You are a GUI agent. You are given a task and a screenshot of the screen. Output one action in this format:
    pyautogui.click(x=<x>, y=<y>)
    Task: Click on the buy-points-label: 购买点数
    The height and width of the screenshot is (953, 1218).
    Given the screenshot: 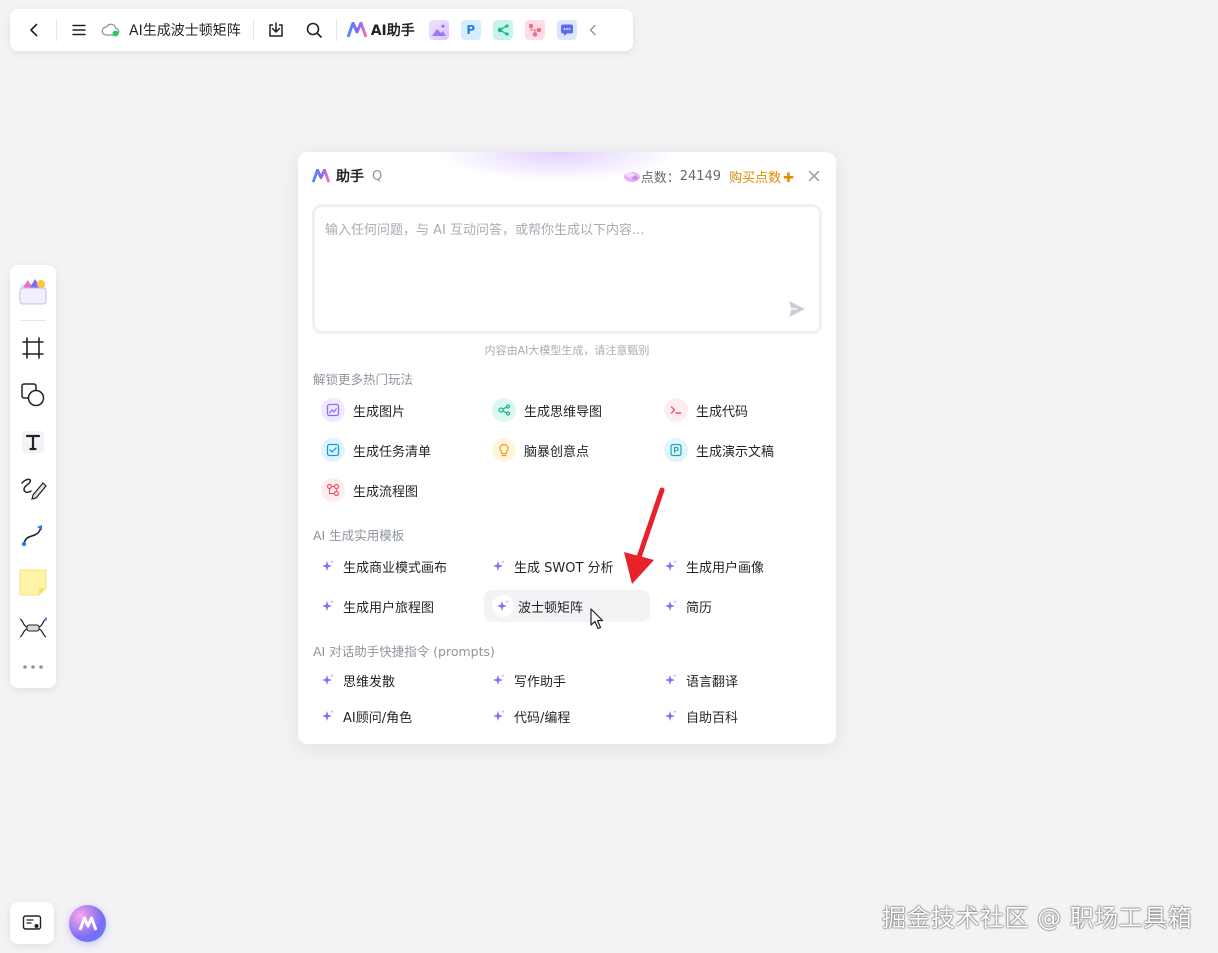 What is the action you would take?
    pyautogui.click(x=755, y=178)
    